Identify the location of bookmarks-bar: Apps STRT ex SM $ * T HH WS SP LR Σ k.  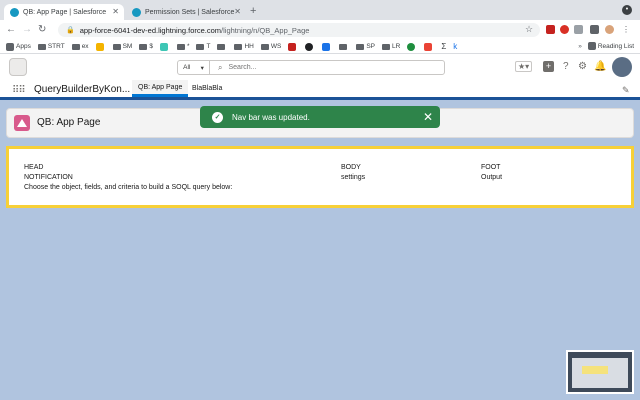
(320, 47).